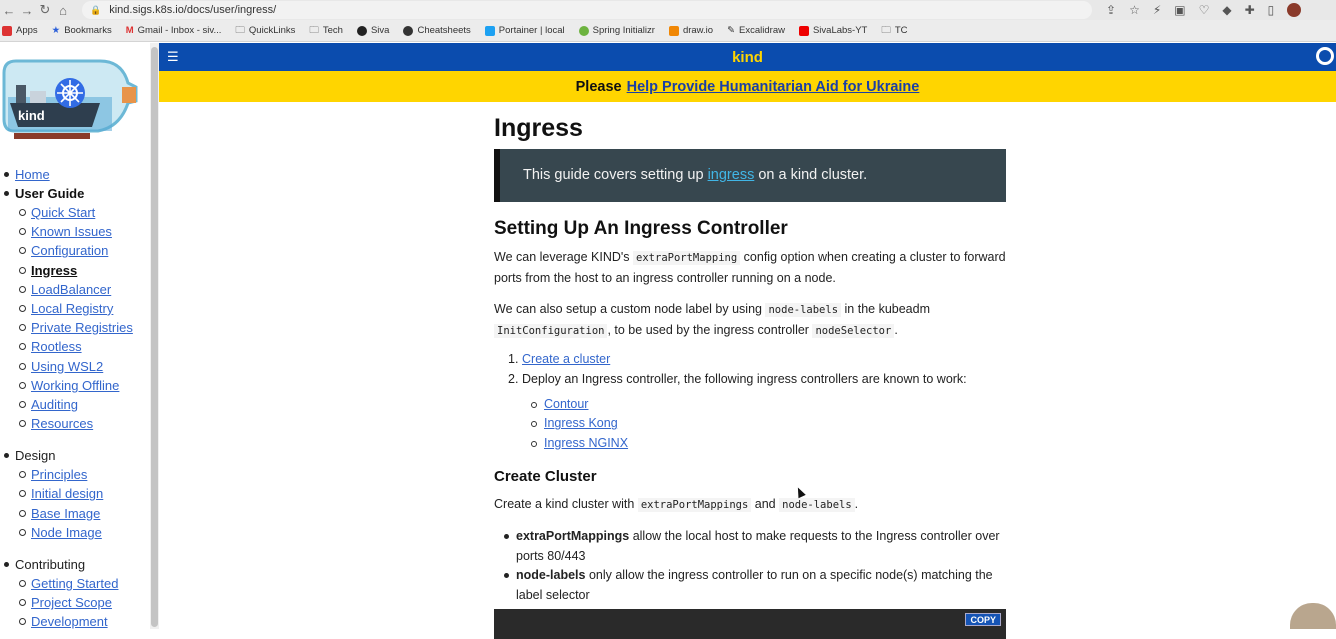 The height and width of the screenshot is (639, 1336). Describe the element at coordinates (1134, 10) in the screenshot. I see `star-icon: ☆` at that location.